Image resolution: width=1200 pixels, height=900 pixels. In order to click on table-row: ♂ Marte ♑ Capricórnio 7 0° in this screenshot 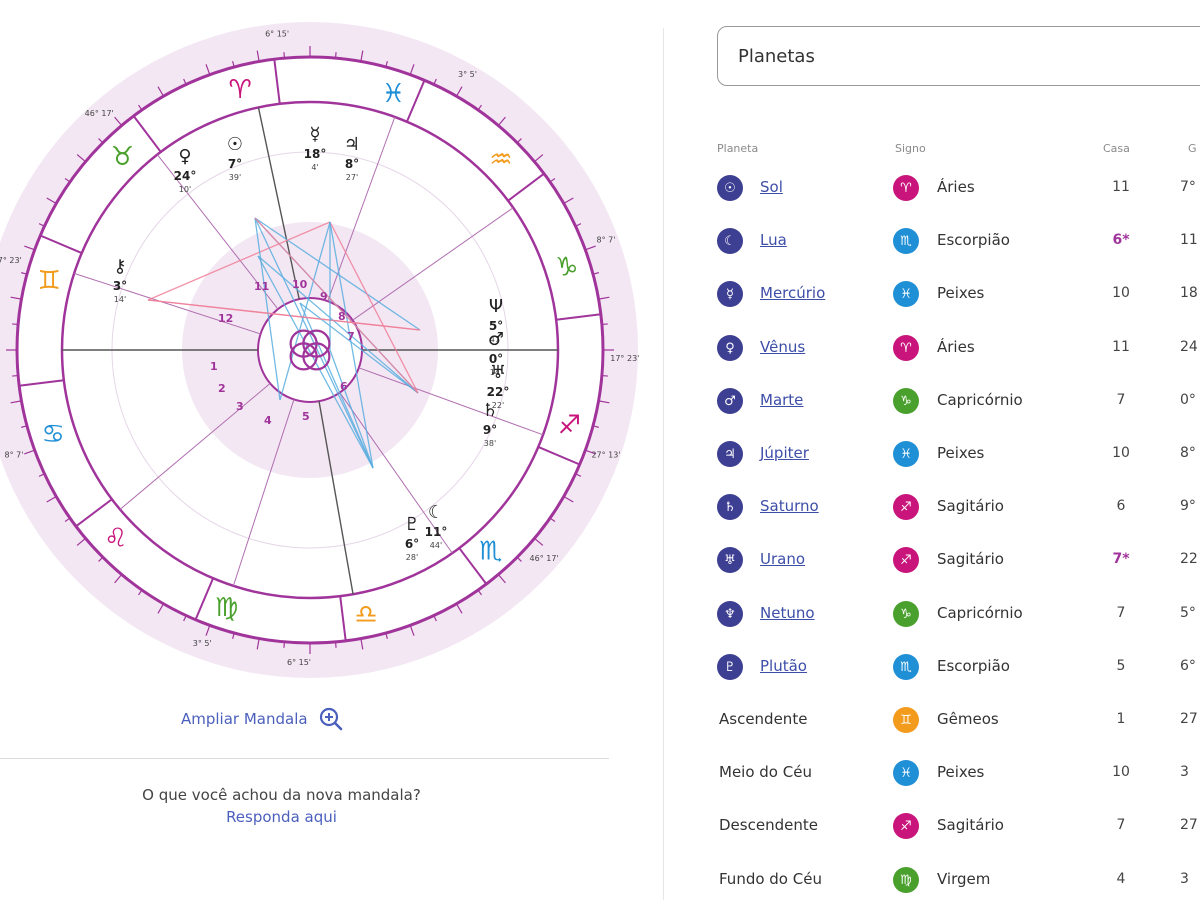, I will do `click(600, 401)`.